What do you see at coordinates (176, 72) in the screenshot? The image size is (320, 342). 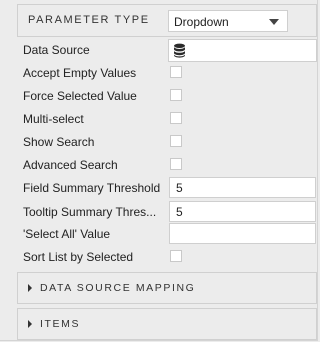 I see `accept-empty-values-checkbox` at bounding box center [176, 72].